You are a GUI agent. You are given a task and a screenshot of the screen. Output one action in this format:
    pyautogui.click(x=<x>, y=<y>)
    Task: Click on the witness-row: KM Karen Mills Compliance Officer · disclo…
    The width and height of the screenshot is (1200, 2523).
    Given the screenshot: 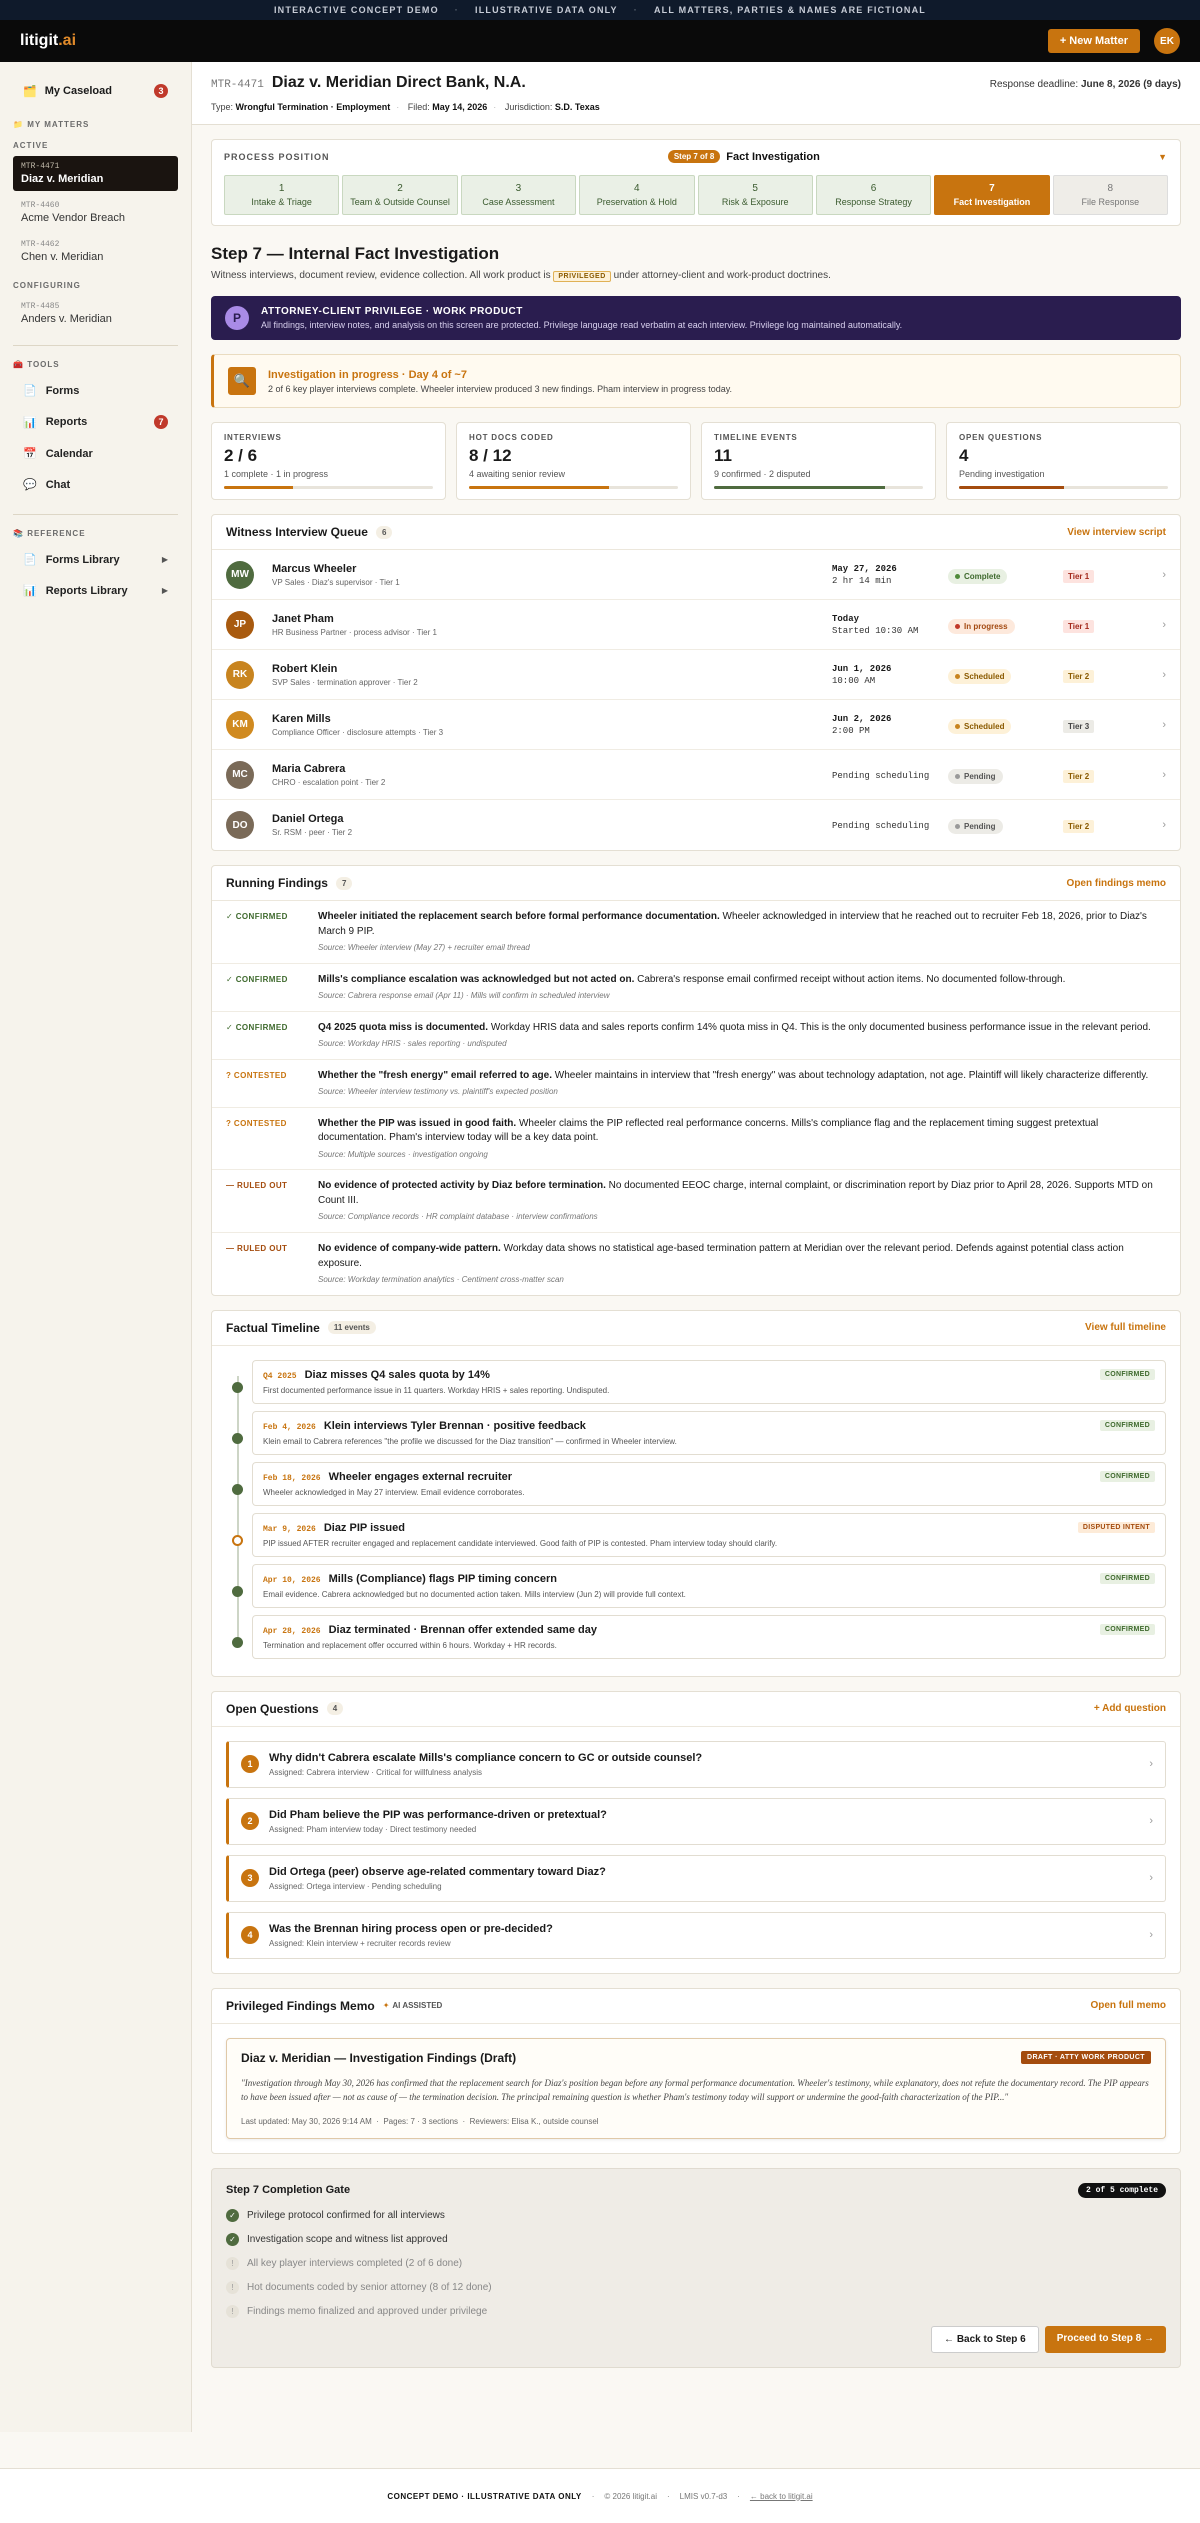 What is the action you would take?
    pyautogui.click(x=696, y=725)
    